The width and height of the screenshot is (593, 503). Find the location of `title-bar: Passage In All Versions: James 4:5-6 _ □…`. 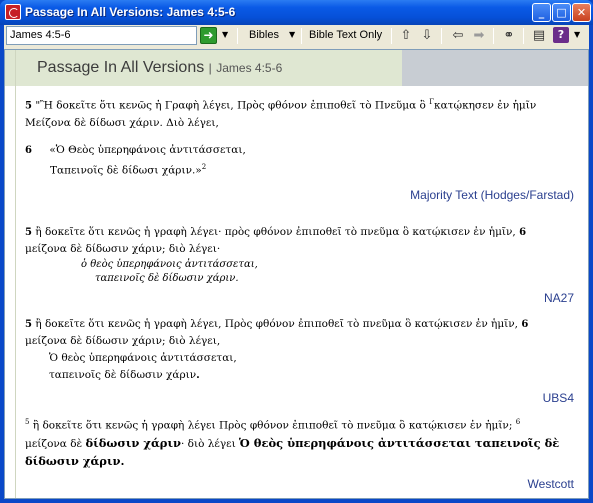

title-bar: Passage In All Versions: James 4:5-6 _ □… is located at coordinates (296, 12).